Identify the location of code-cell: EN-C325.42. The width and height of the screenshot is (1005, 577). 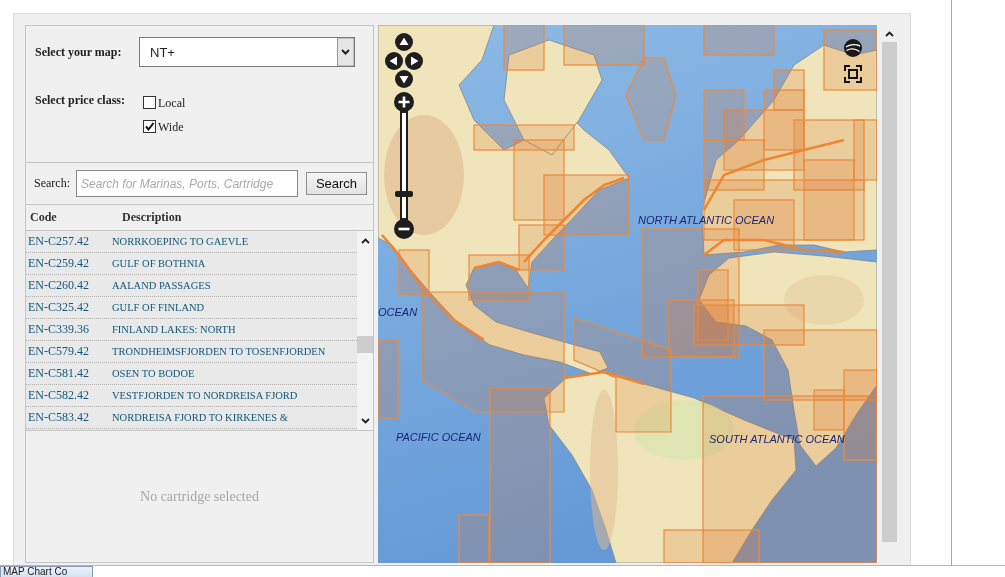
(70, 307).